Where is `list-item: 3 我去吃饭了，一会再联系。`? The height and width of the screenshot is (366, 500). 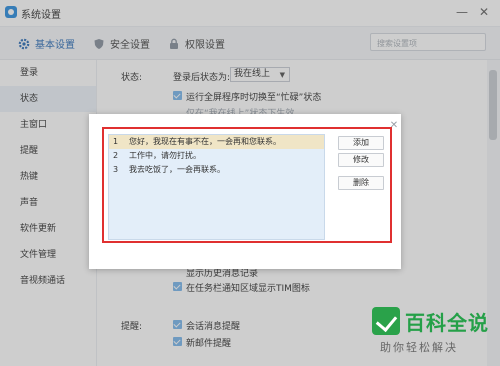
list-item: 3 我去吃饭了，一会再联系。 is located at coordinates (216, 170).